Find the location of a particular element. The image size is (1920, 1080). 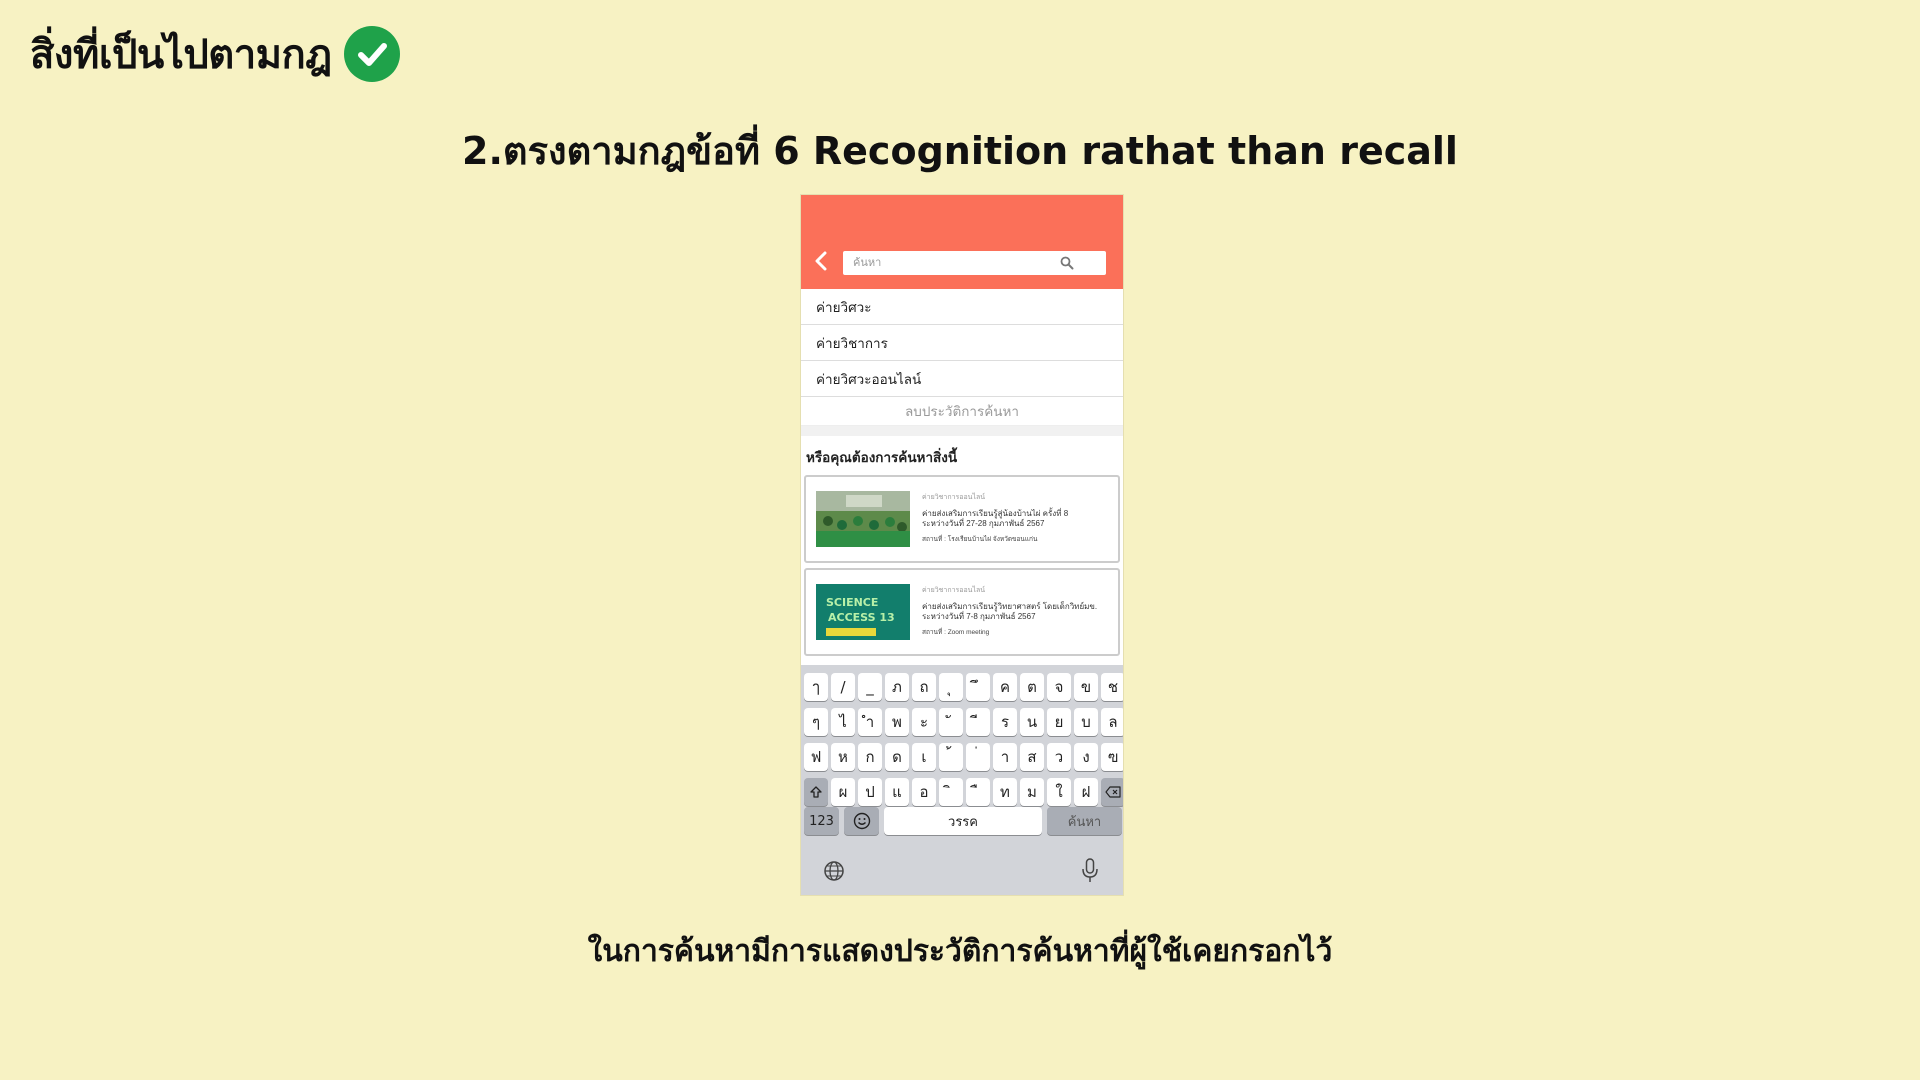

keyboard-row-2: ๆ ไ ำ พ ะ ั ี ร น ย บ ล is located at coordinates (963, 722).